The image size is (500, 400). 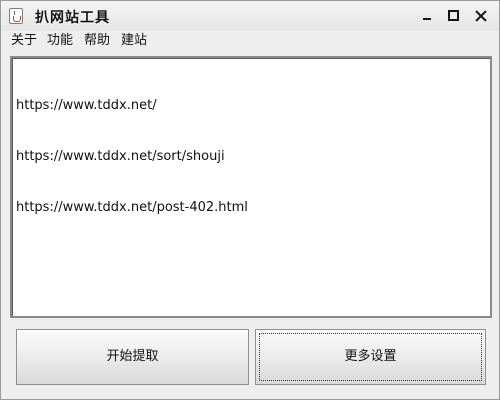 What do you see at coordinates (427, 16) in the screenshot?
I see `minimize-icon` at bounding box center [427, 16].